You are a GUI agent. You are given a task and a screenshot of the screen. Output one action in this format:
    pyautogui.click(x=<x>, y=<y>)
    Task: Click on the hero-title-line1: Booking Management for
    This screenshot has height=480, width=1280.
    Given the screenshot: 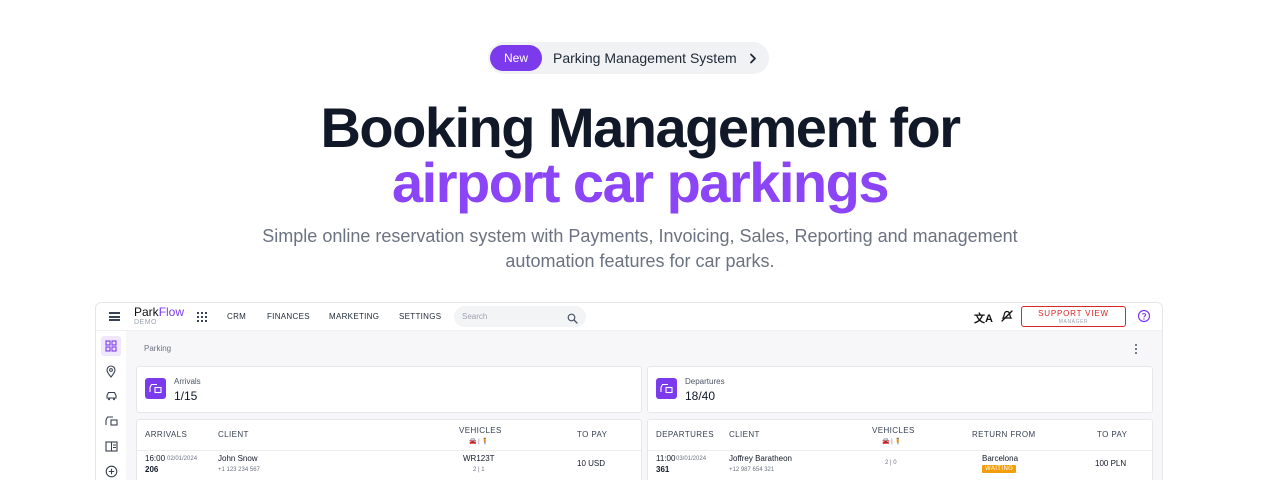 What is the action you would take?
    pyautogui.click(x=640, y=127)
    